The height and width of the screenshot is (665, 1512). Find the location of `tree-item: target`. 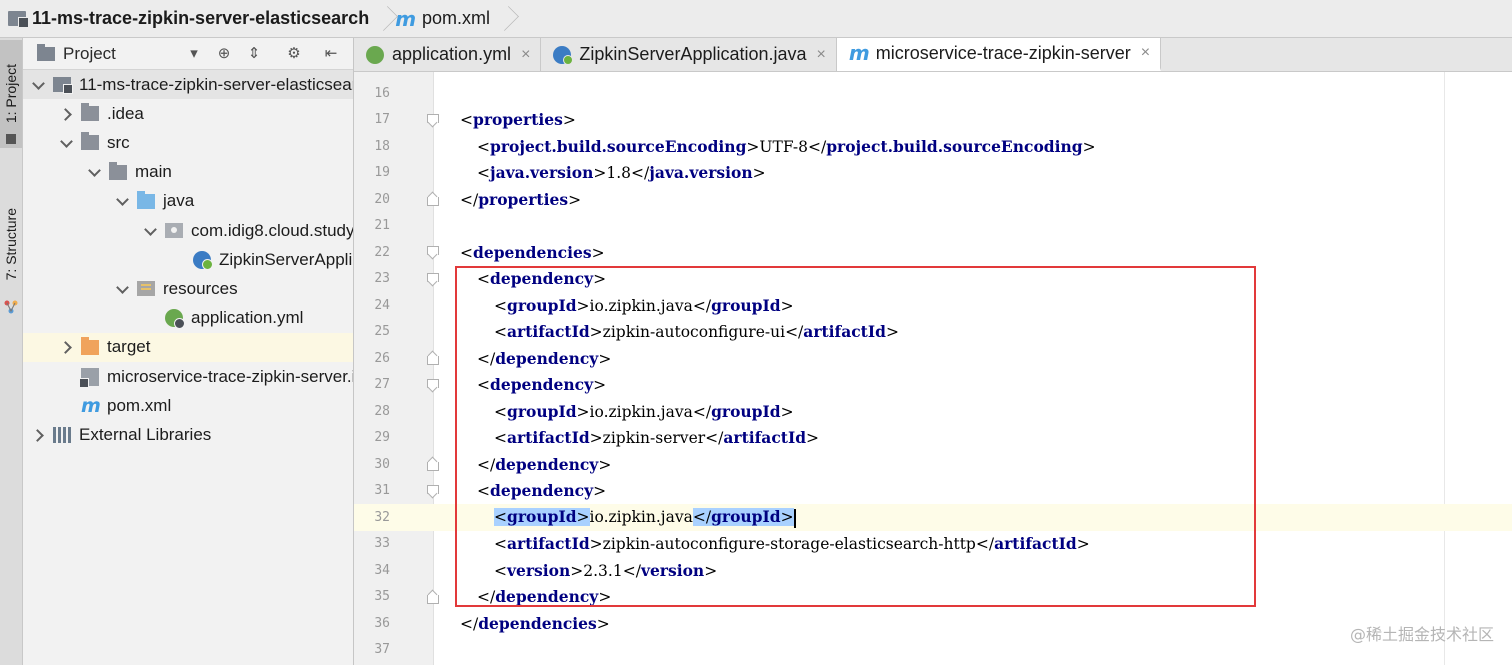

tree-item: target is located at coordinates (188, 347).